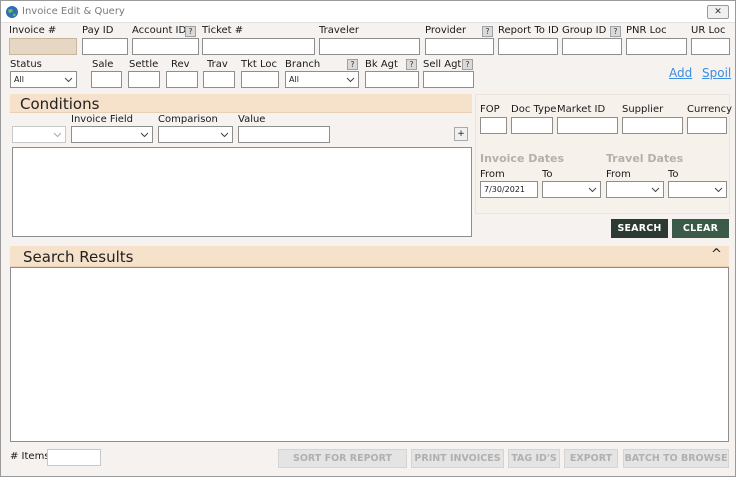 The width and height of the screenshot is (736, 477). Describe the element at coordinates (190, 31) in the screenshot. I see `account-id-help-icon: ?` at that location.